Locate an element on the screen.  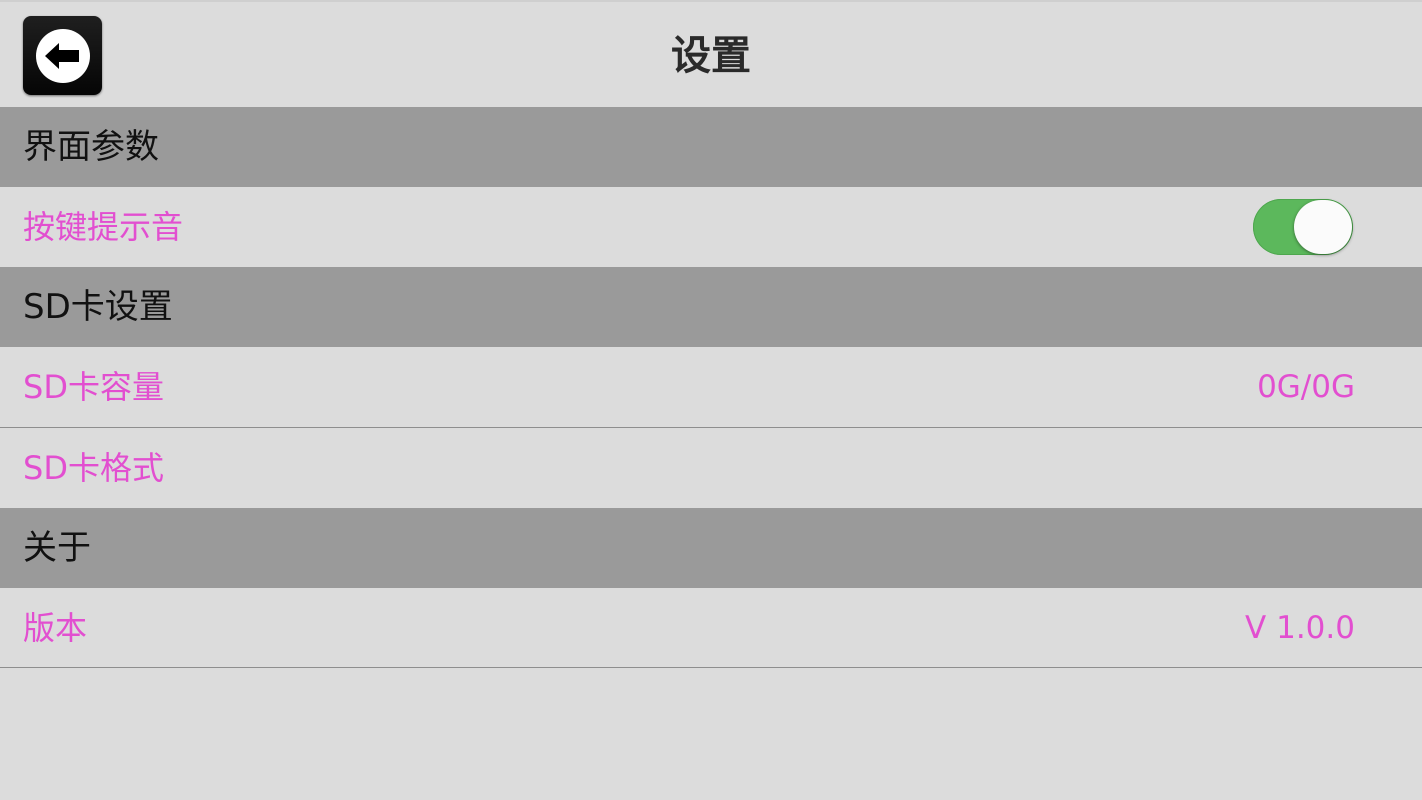
row-label: 按键提示音 is located at coordinates (103, 227).